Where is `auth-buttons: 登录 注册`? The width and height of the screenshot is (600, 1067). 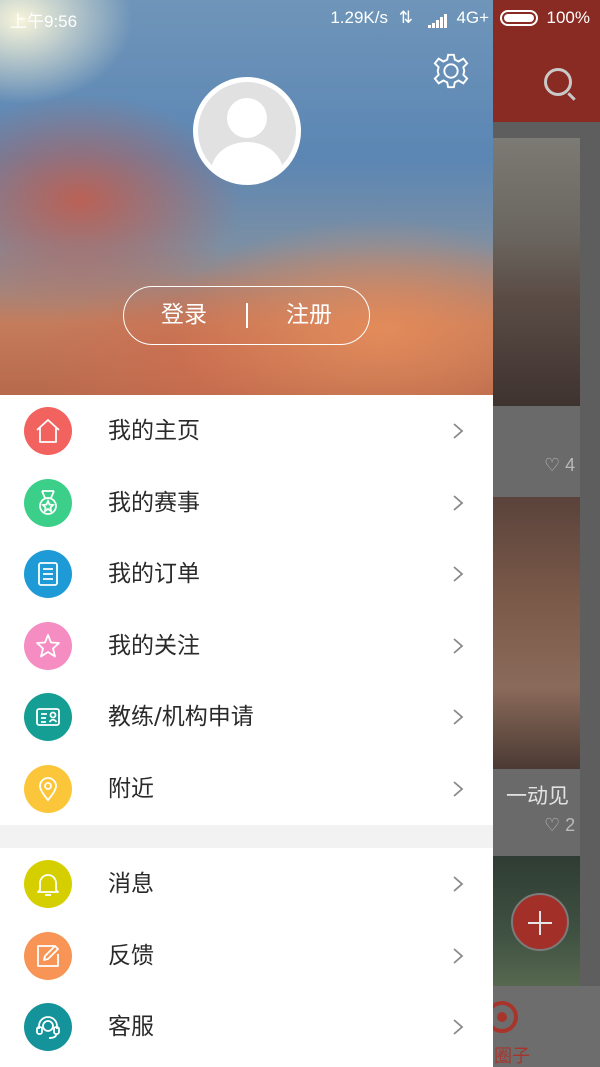
auth-buttons: 登录 注册 is located at coordinates (246, 315).